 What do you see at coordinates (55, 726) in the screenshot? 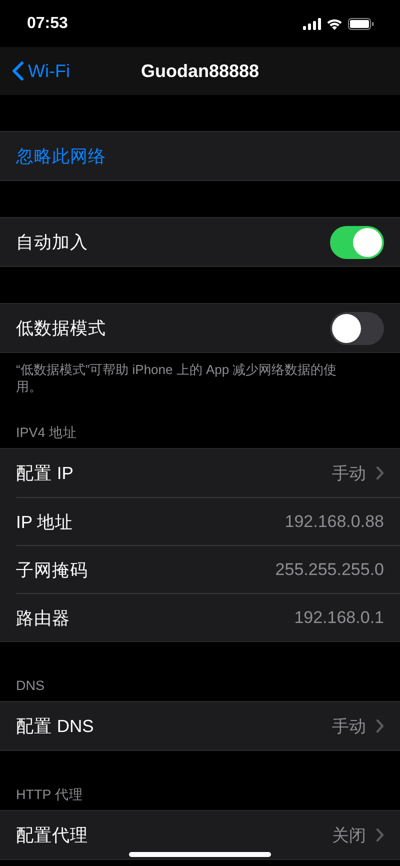
I see `row-label: 配置 DNS` at bounding box center [55, 726].